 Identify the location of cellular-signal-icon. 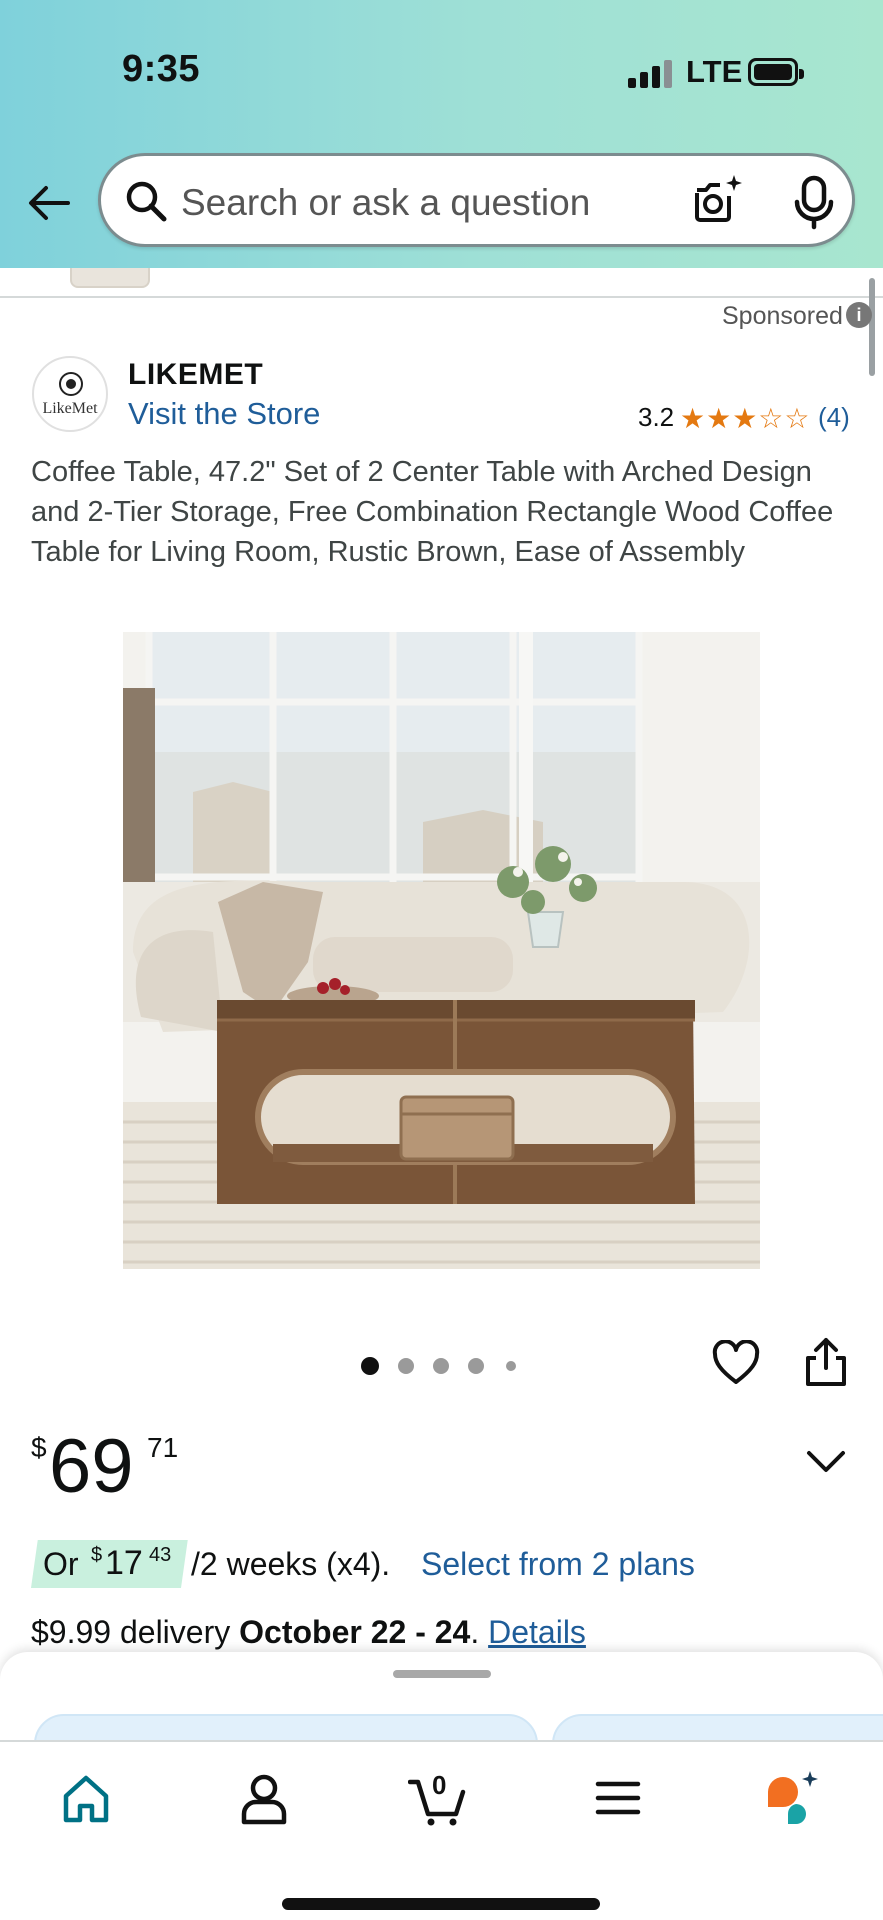
(650, 74).